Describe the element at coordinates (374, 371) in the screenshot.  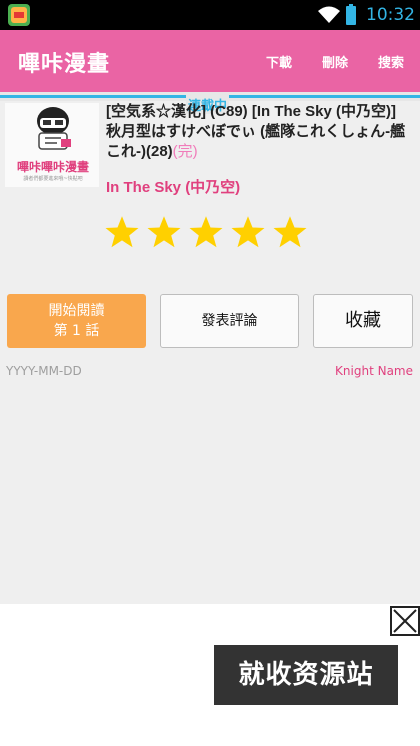
I see `uploader-name: Knight Name` at that location.